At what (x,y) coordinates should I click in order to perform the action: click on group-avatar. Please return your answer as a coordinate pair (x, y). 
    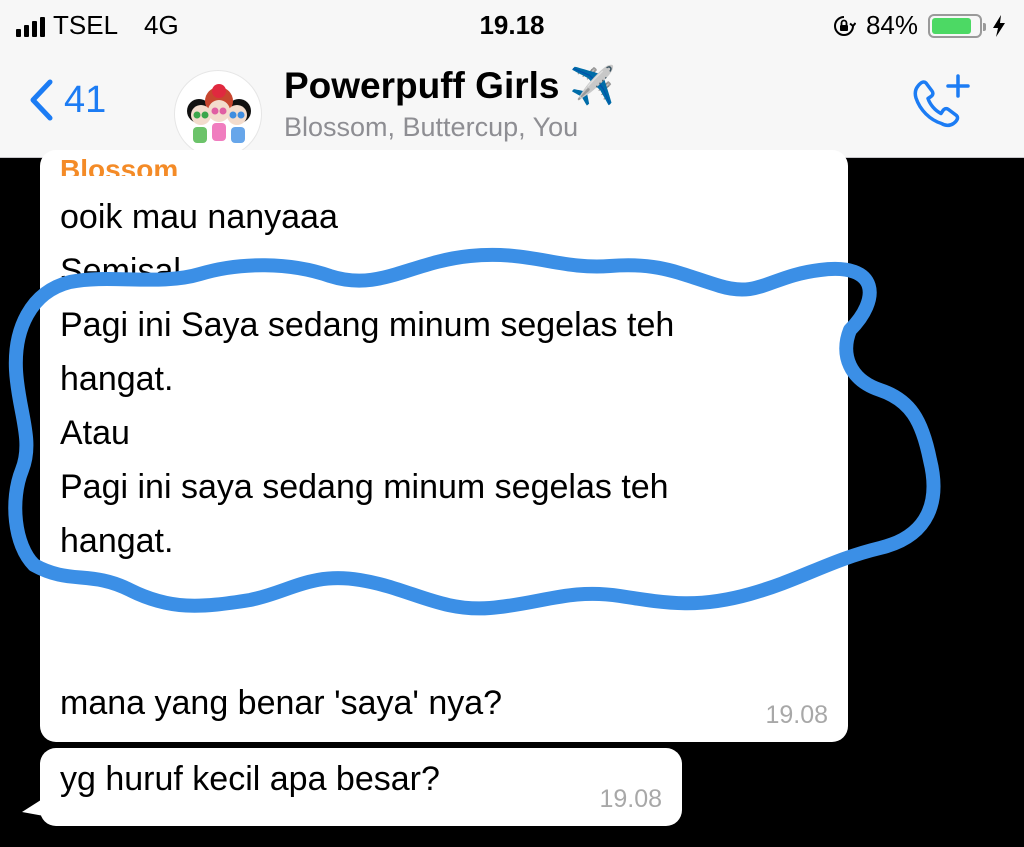
    Looking at the image, I should click on (218, 114).